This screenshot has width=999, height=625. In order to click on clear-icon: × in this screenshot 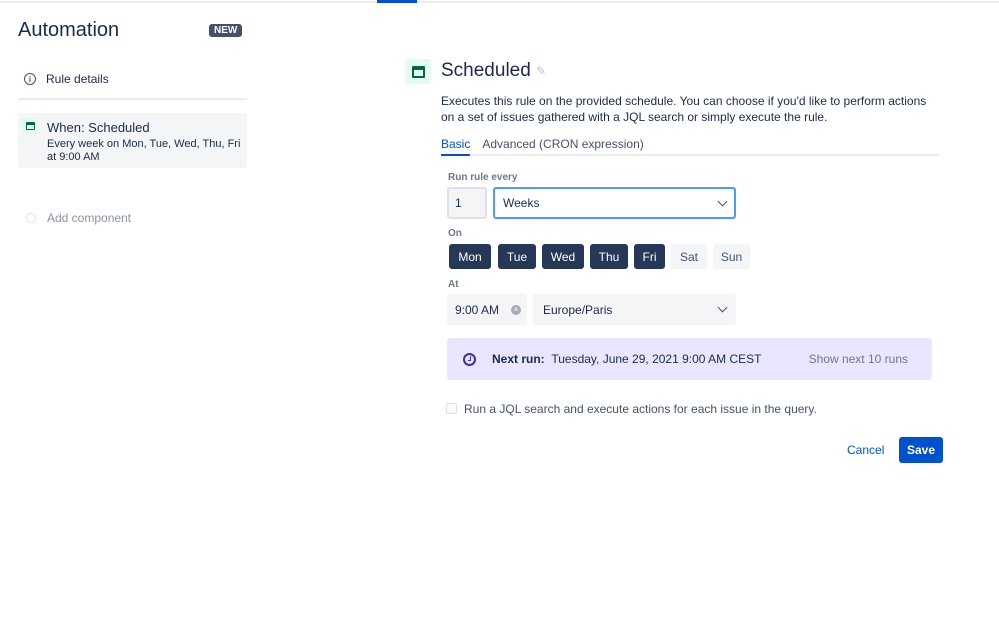, I will do `click(516, 309)`.